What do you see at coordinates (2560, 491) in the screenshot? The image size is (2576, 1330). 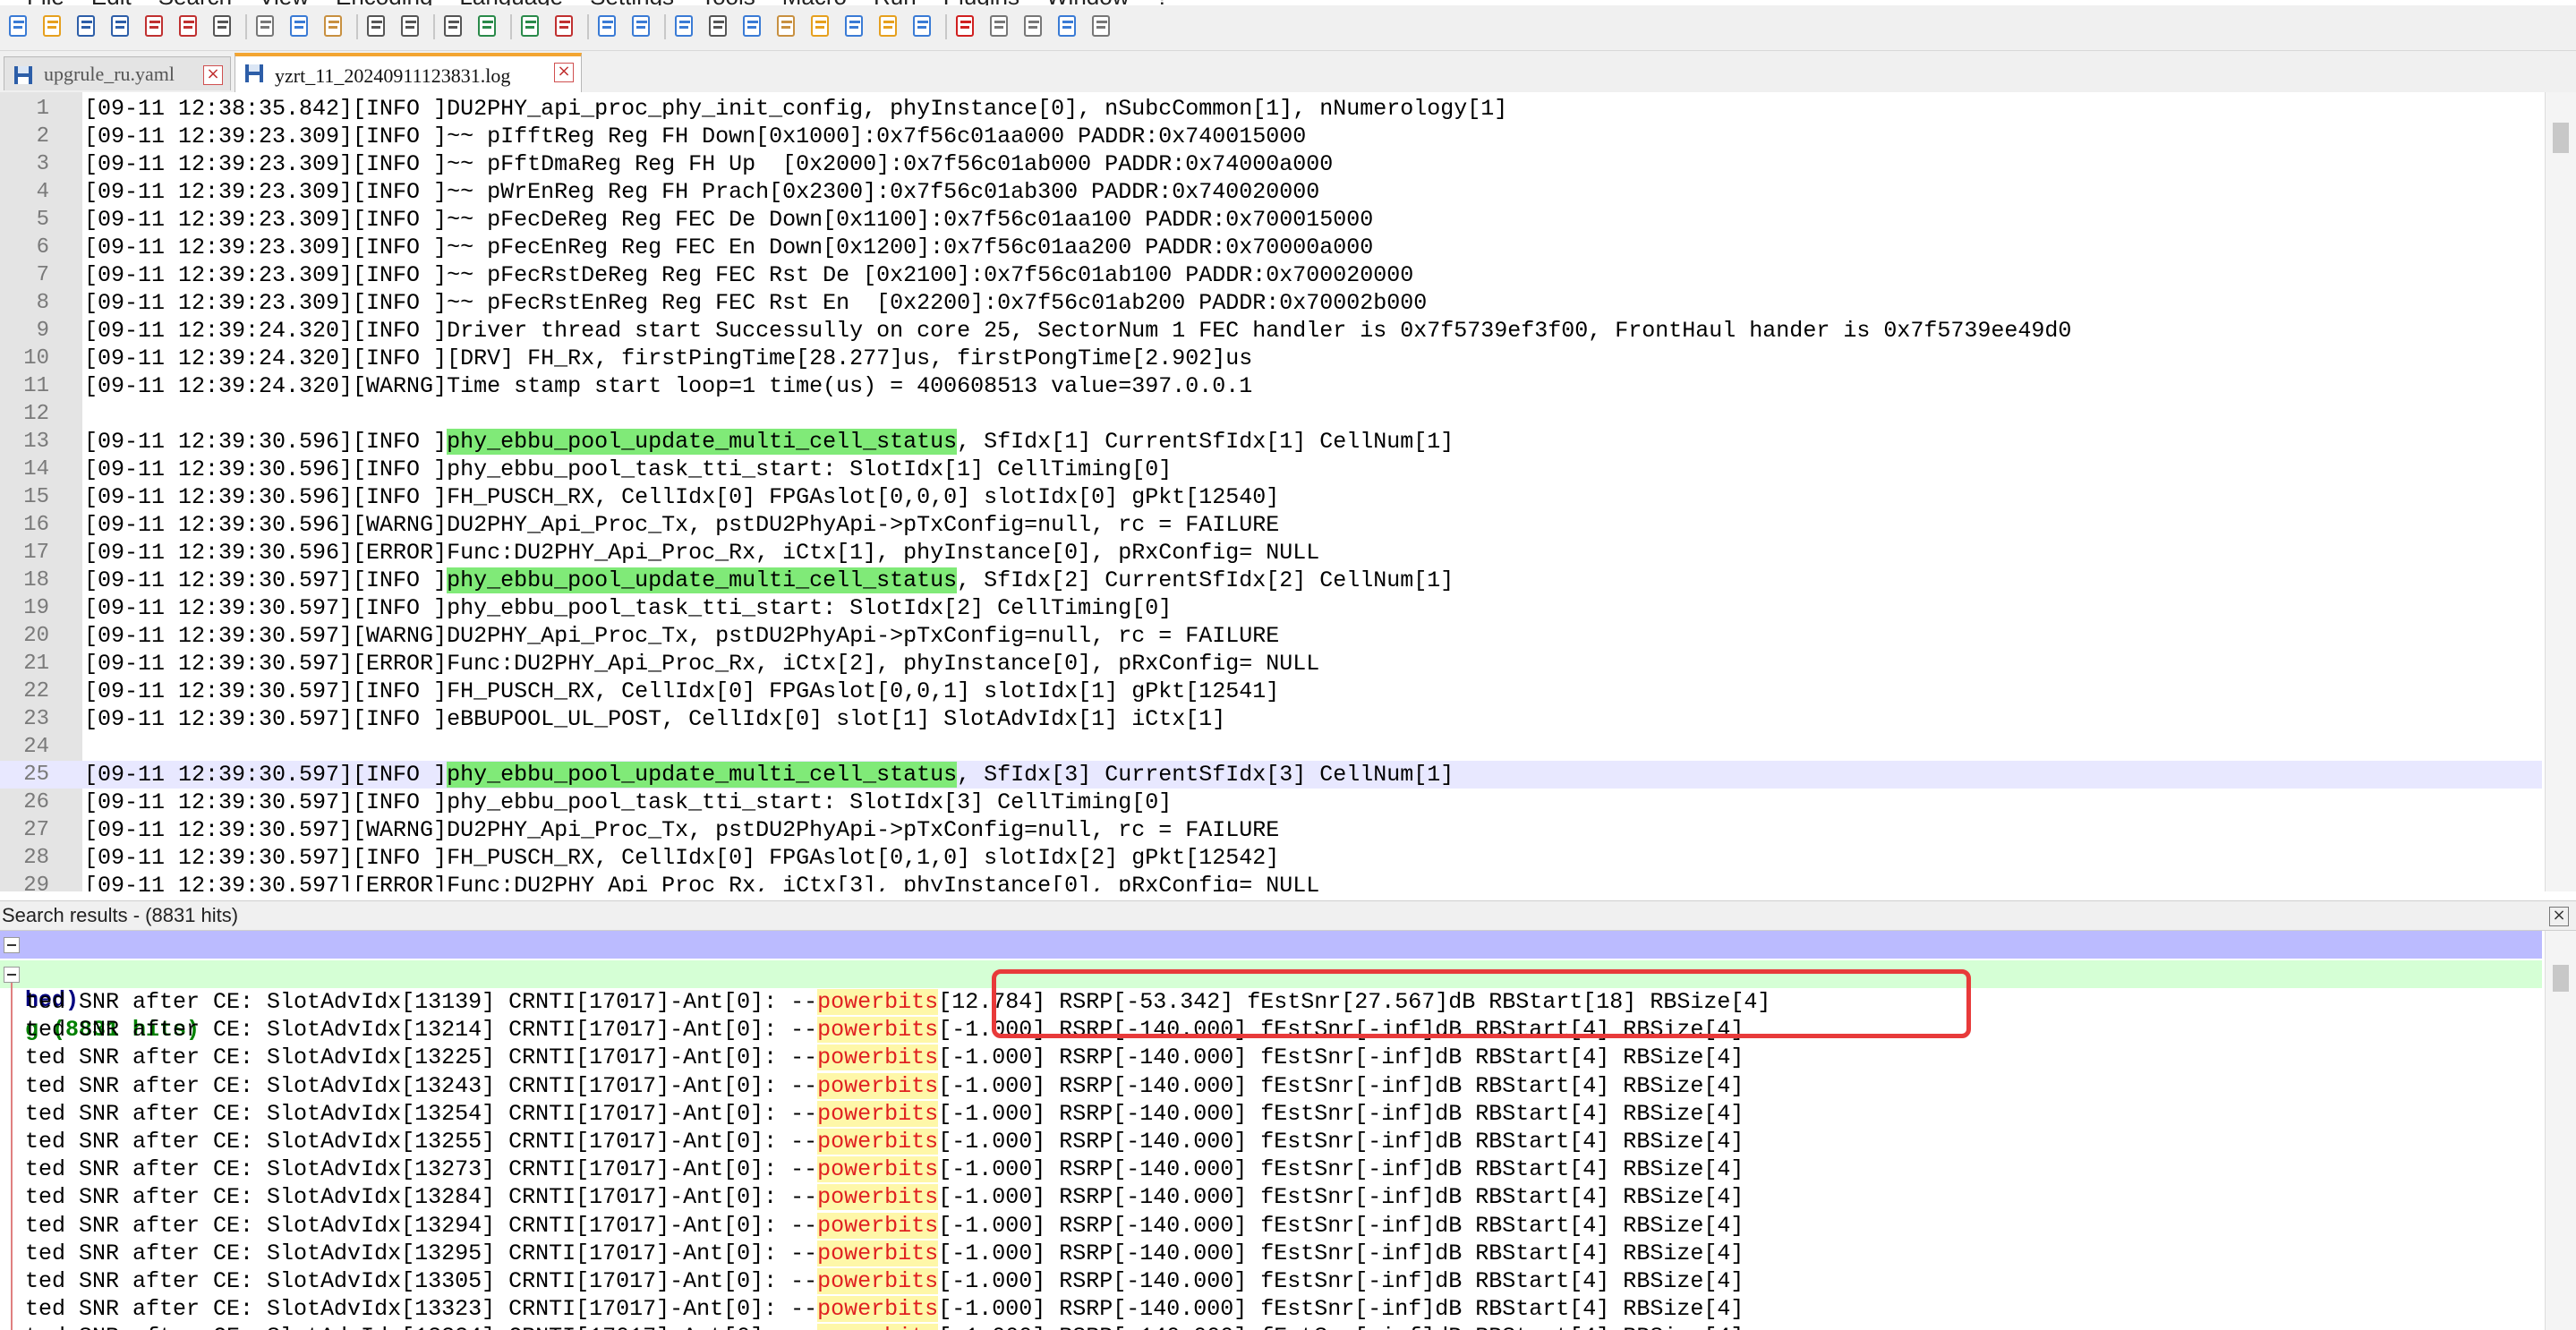 I see `editor-vertical-scrollbar` at bounding box center [2560, 491].